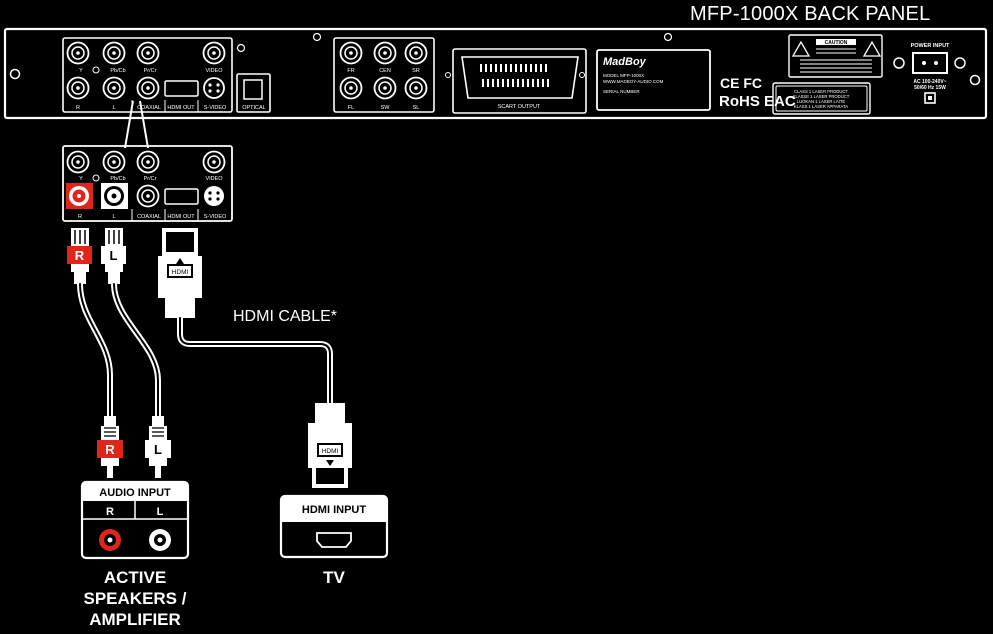 Image resolution: width=993 pixels, height=634 pixels. Describe the element at coordinates (15, 74) in the screenshot. I see `mount-hole-left` at that location.